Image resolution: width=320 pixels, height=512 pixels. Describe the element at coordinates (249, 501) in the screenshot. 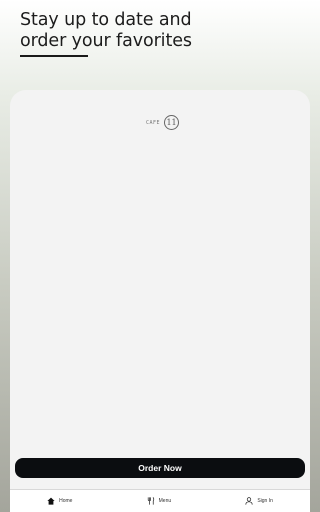

I see `user-icon` at that location.